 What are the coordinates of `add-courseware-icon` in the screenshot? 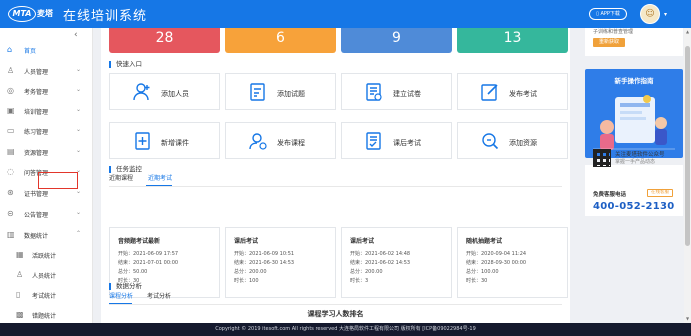 It's located at (142, 141).